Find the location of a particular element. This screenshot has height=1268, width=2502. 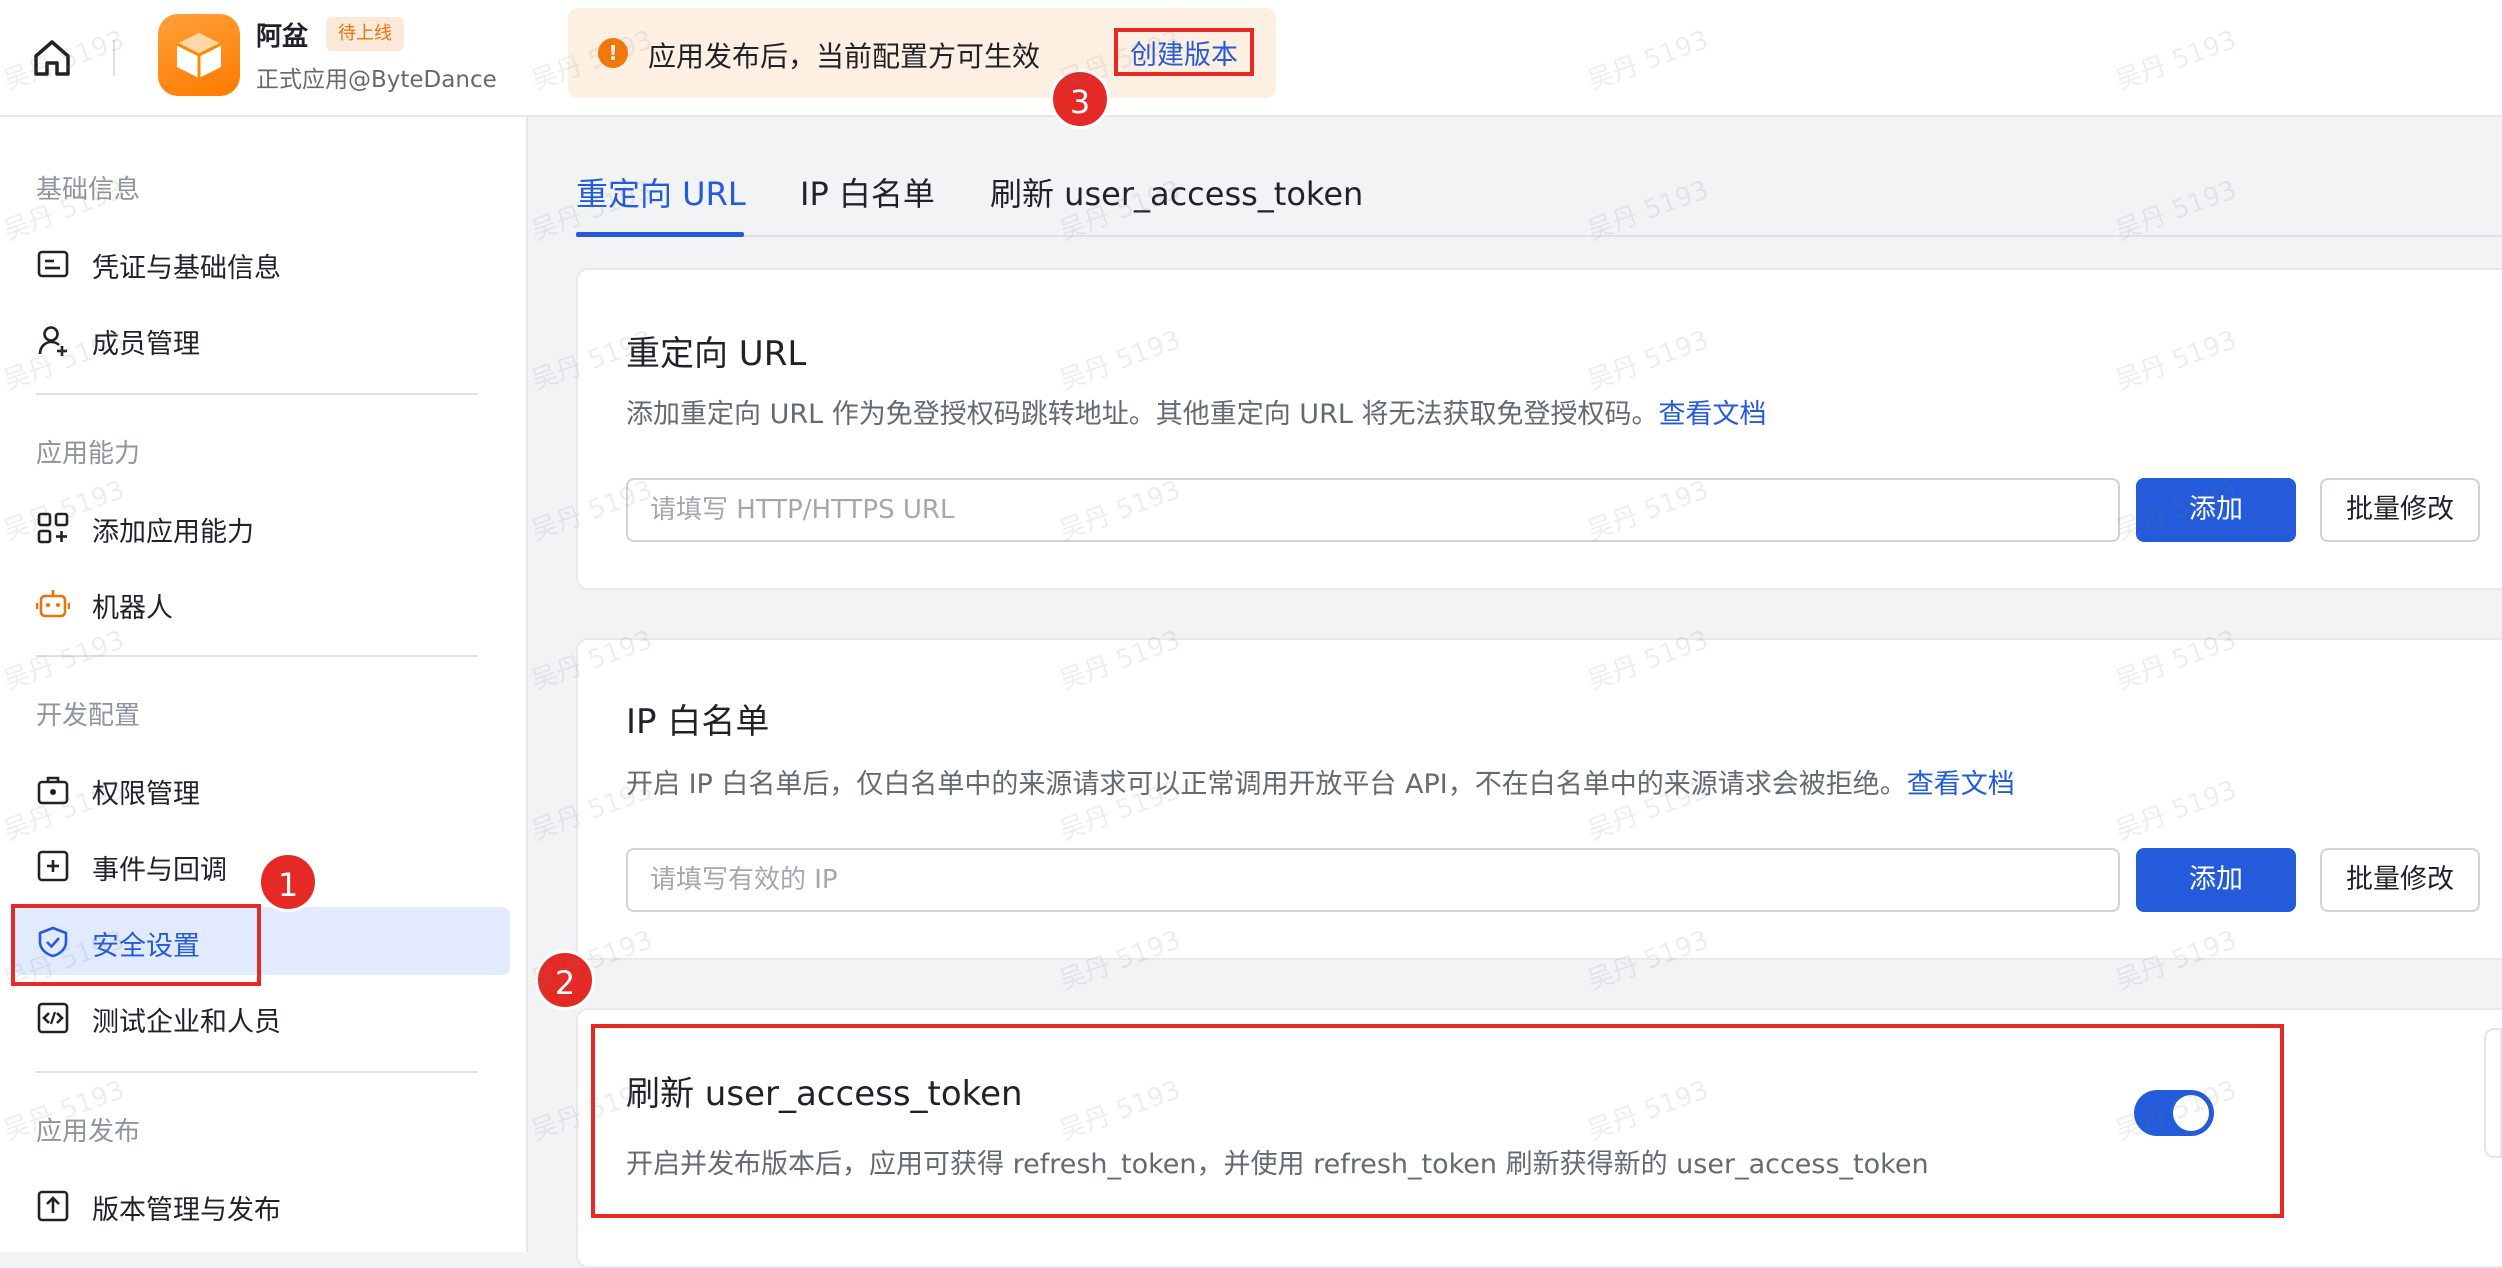

sidebar-item-versions: 版本管理与发布 is located at coordinates (262, 1205).